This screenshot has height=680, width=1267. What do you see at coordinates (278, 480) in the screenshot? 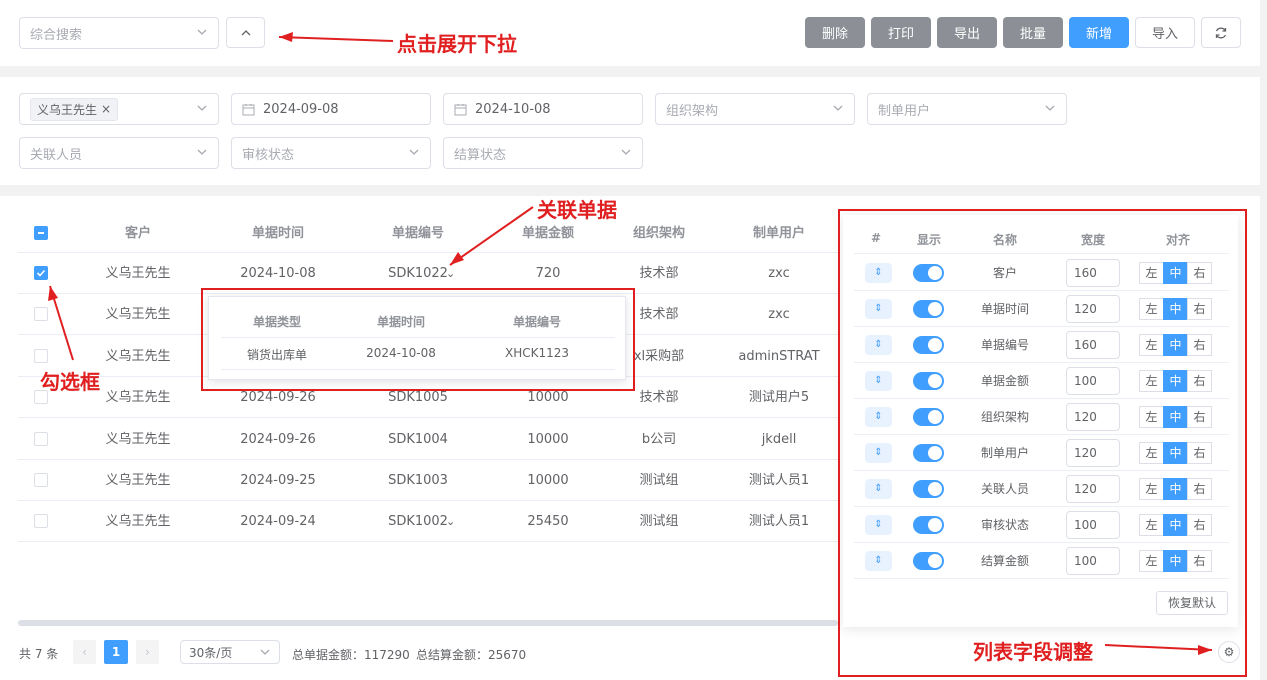
I see `table-cell: 2024-09-25` at bounding box center [278, 480].